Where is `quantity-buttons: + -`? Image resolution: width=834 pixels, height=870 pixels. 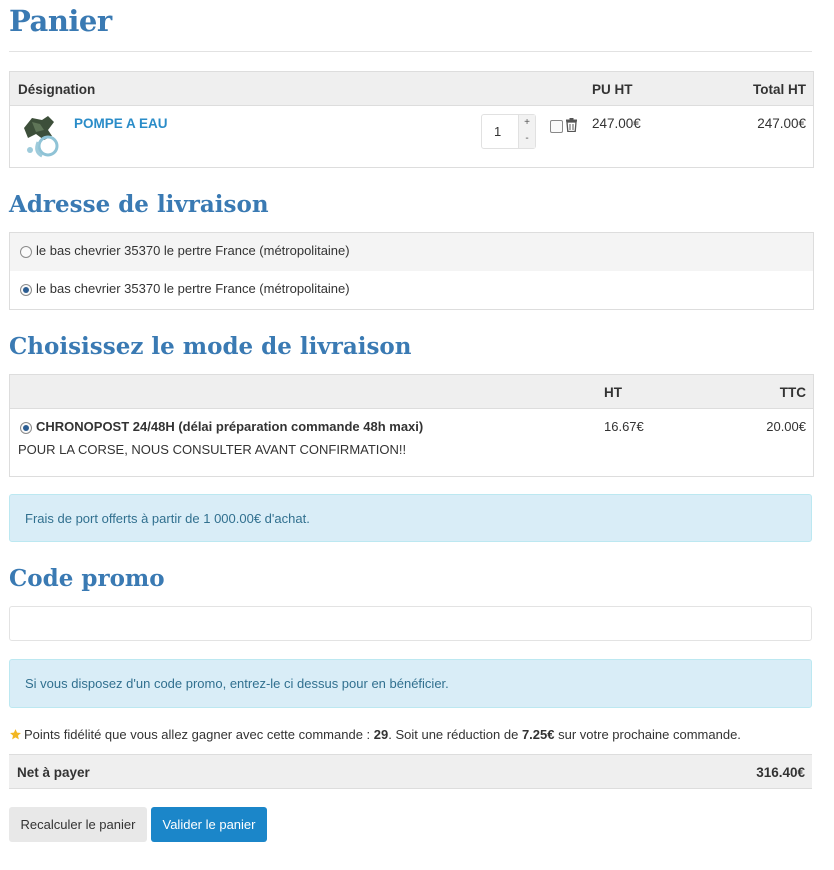 quantity-buttons: + - is located at coordinates (526, 131).